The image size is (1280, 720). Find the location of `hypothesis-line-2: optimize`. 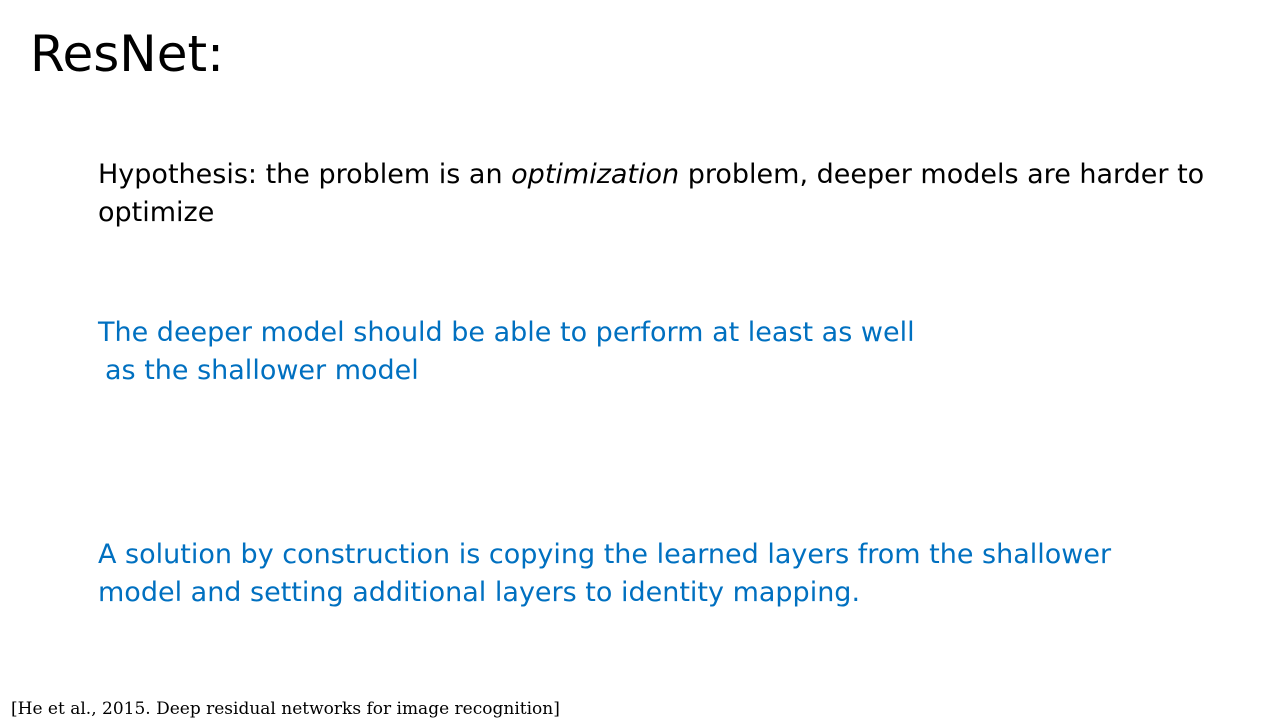

hypothesis-line-2: optimize is located at coordinates (156, 212).